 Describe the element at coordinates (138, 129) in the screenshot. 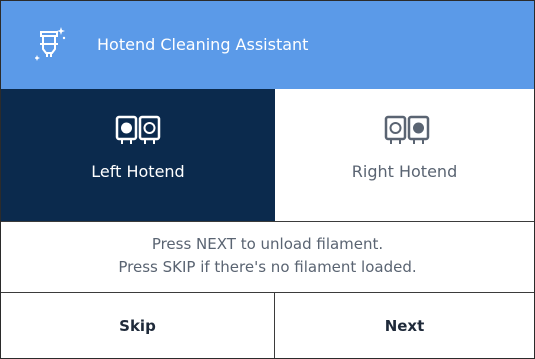

I see `dual-hotend-left-active-icon` at that location.